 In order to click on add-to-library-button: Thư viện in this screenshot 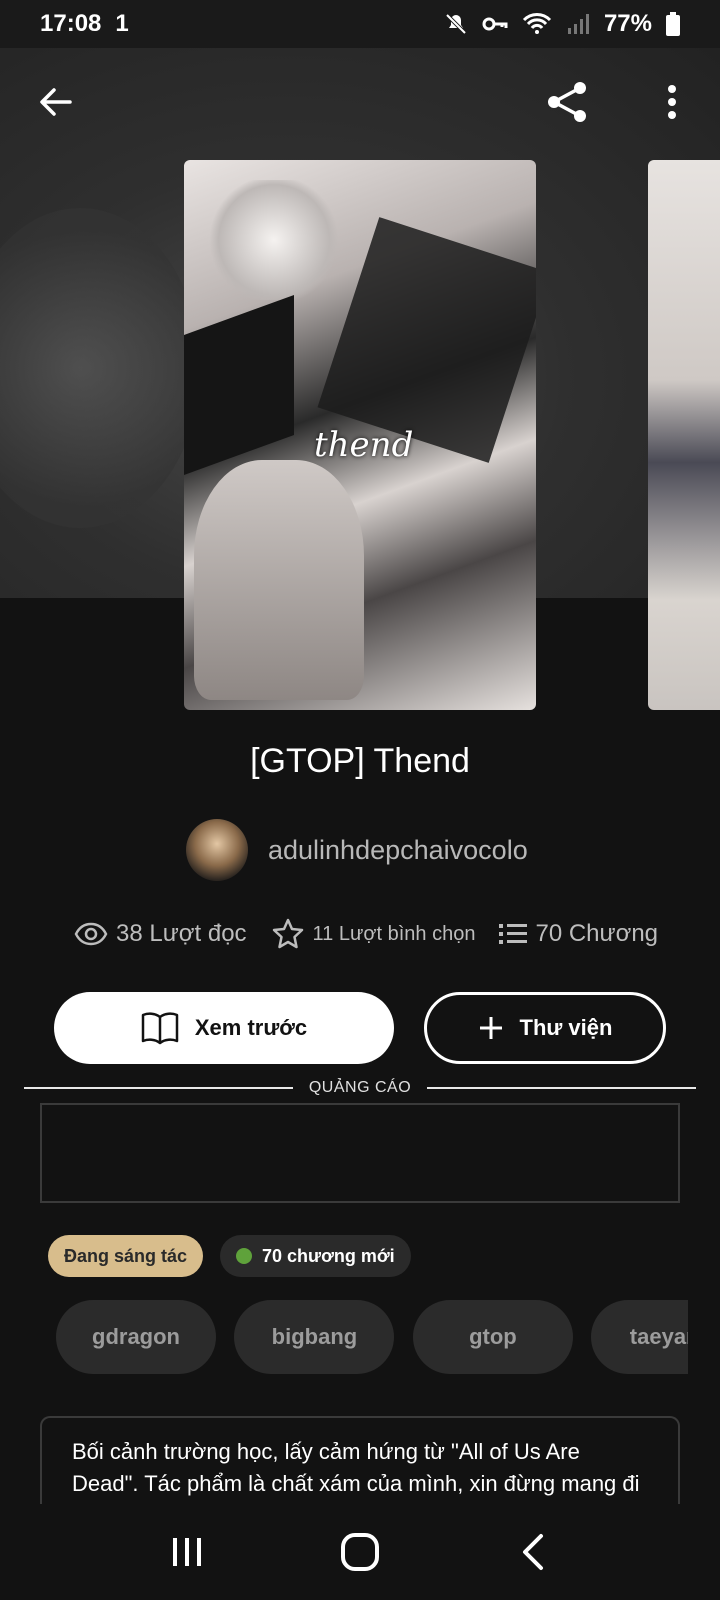, I will do `click(545, 1028)`.